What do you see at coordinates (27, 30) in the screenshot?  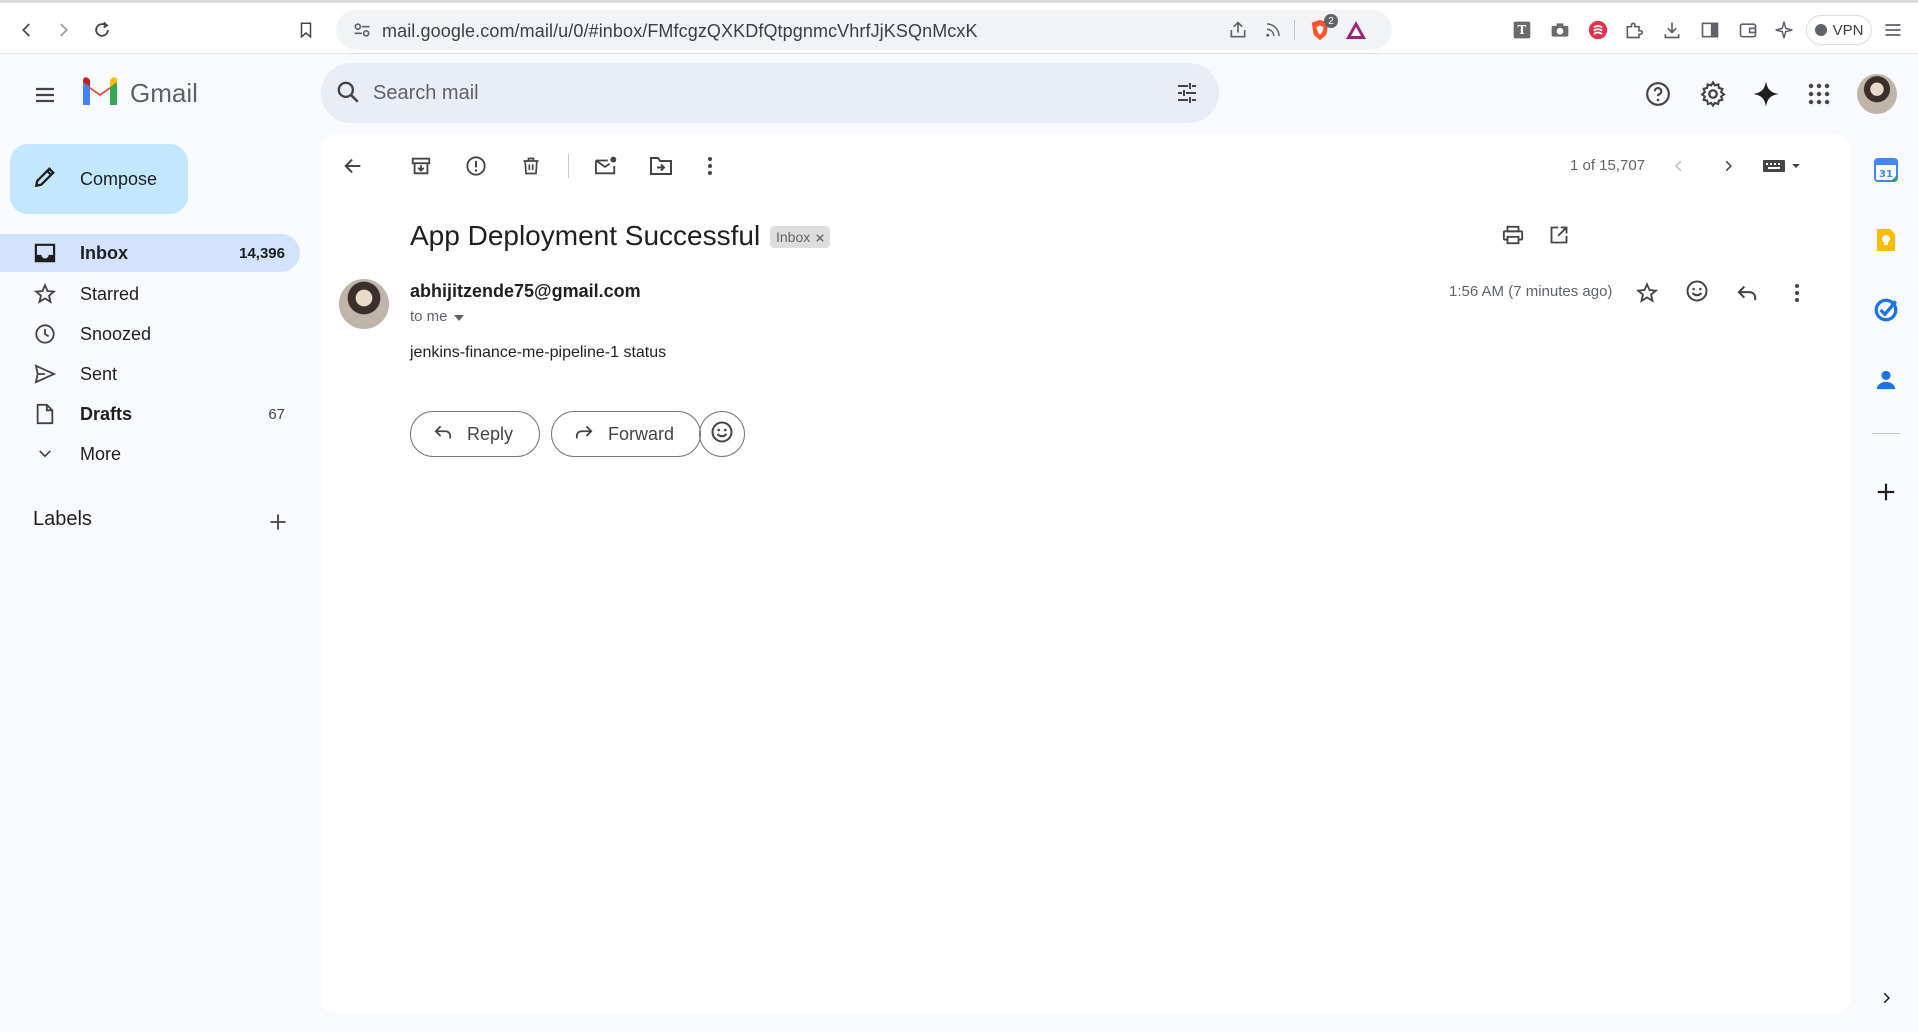 I see `back-icon` at bounding box center [27, 30].